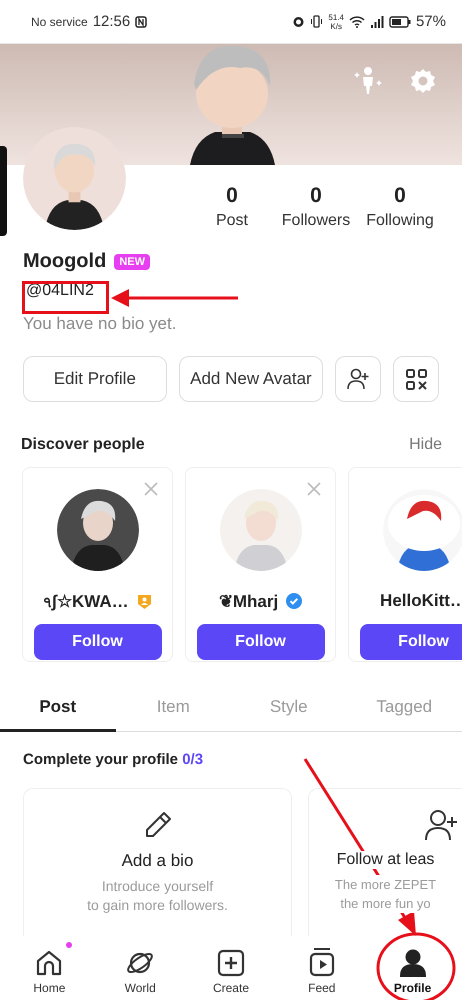  I want to click on vibrate-icon, so click(317, 21).